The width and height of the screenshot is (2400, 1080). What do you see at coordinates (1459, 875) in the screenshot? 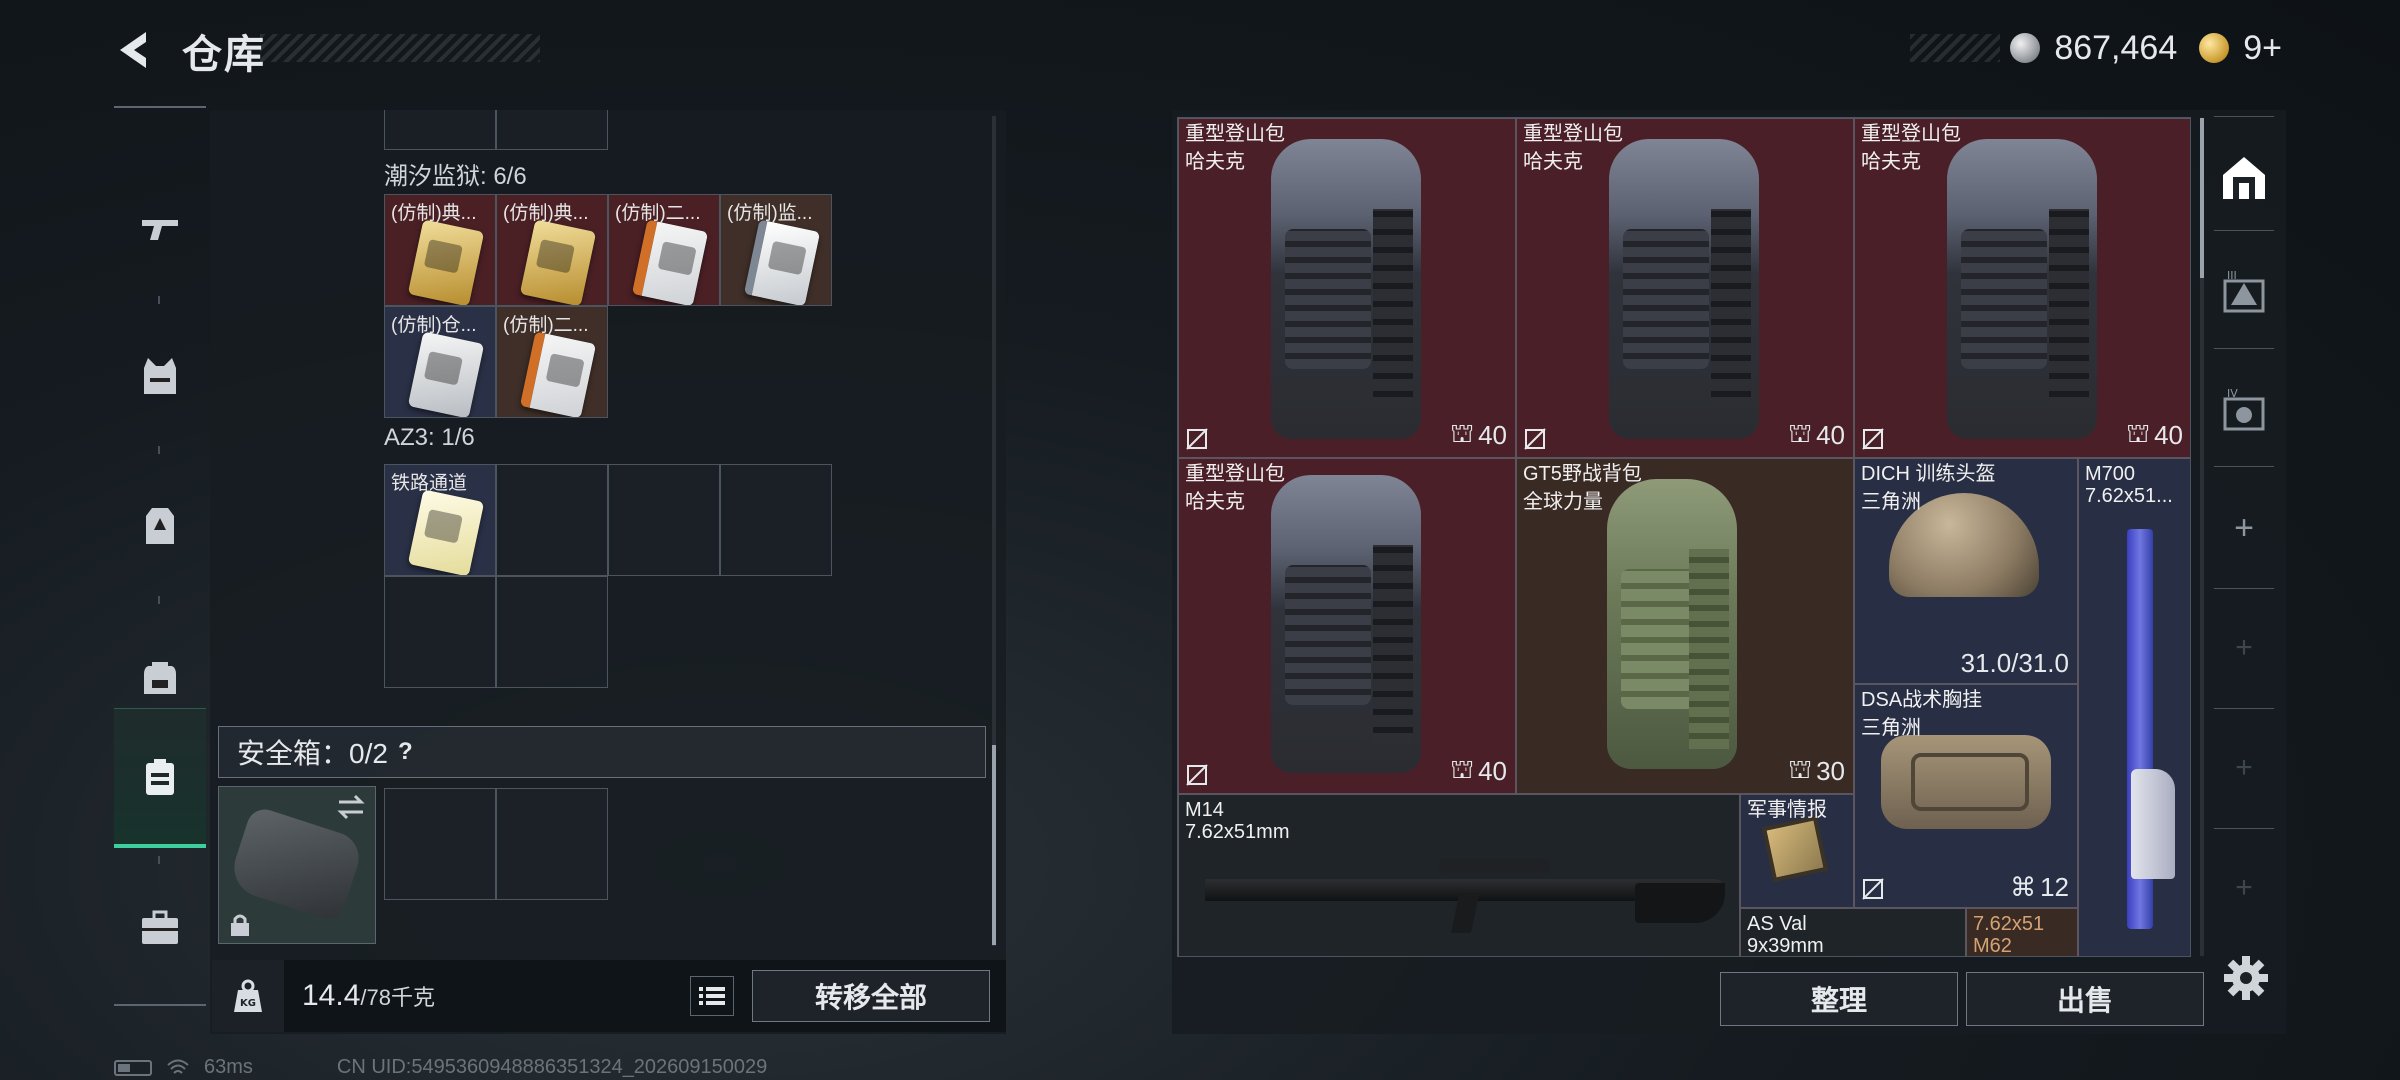
I see `item-m14-rifle: M14 7.62x51mm` at bounding box center [1459, 875].